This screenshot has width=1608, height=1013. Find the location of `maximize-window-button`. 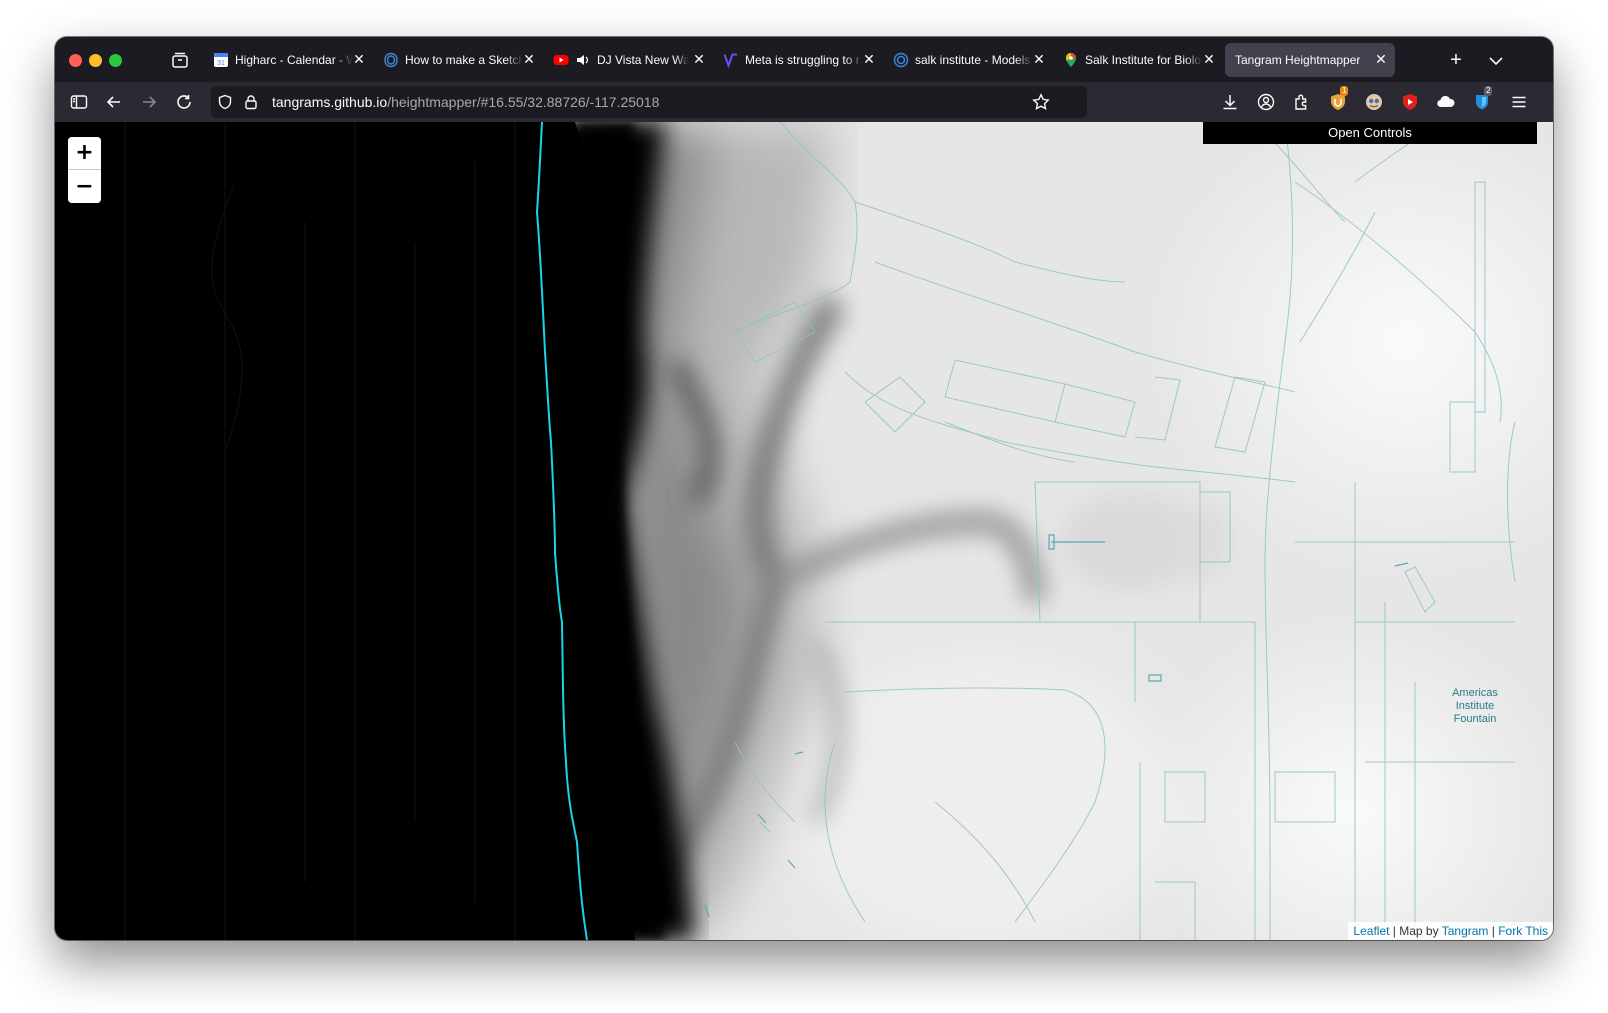

maximize-window-button is located at coordinates (115, 60).